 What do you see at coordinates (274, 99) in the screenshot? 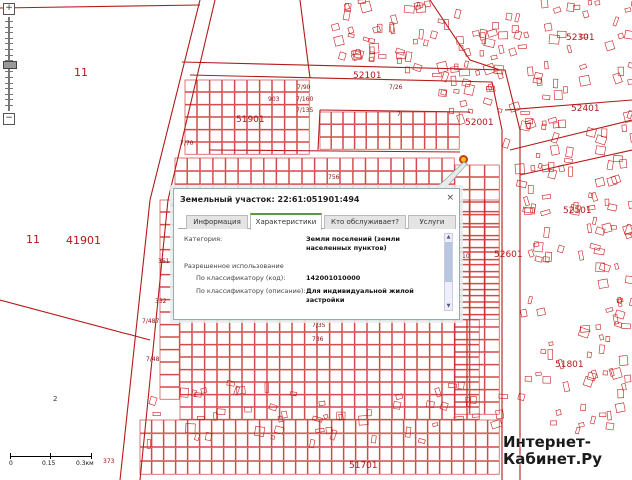
I see `parcel-number: 903` at bounding box center [274, 99].